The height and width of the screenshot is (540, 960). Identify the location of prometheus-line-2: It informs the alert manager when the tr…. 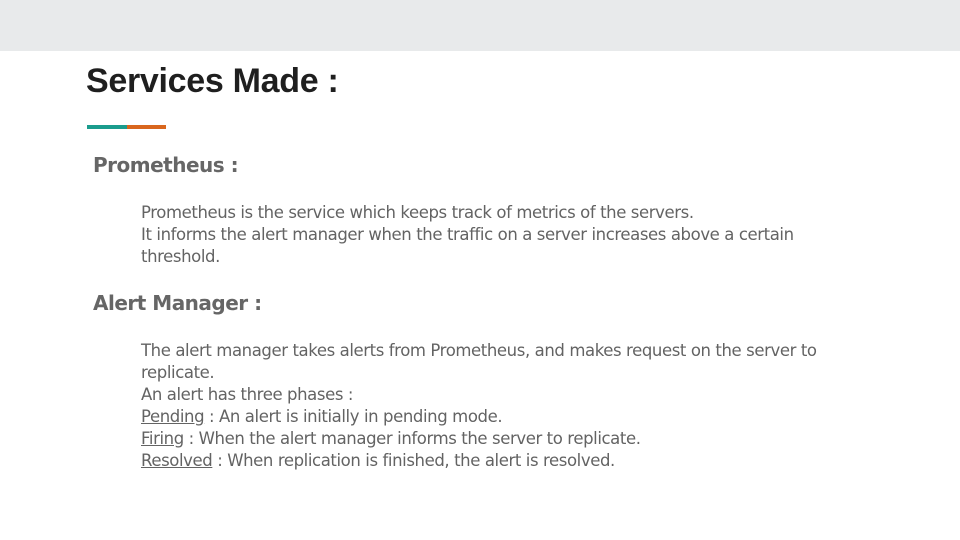
(467, 245).